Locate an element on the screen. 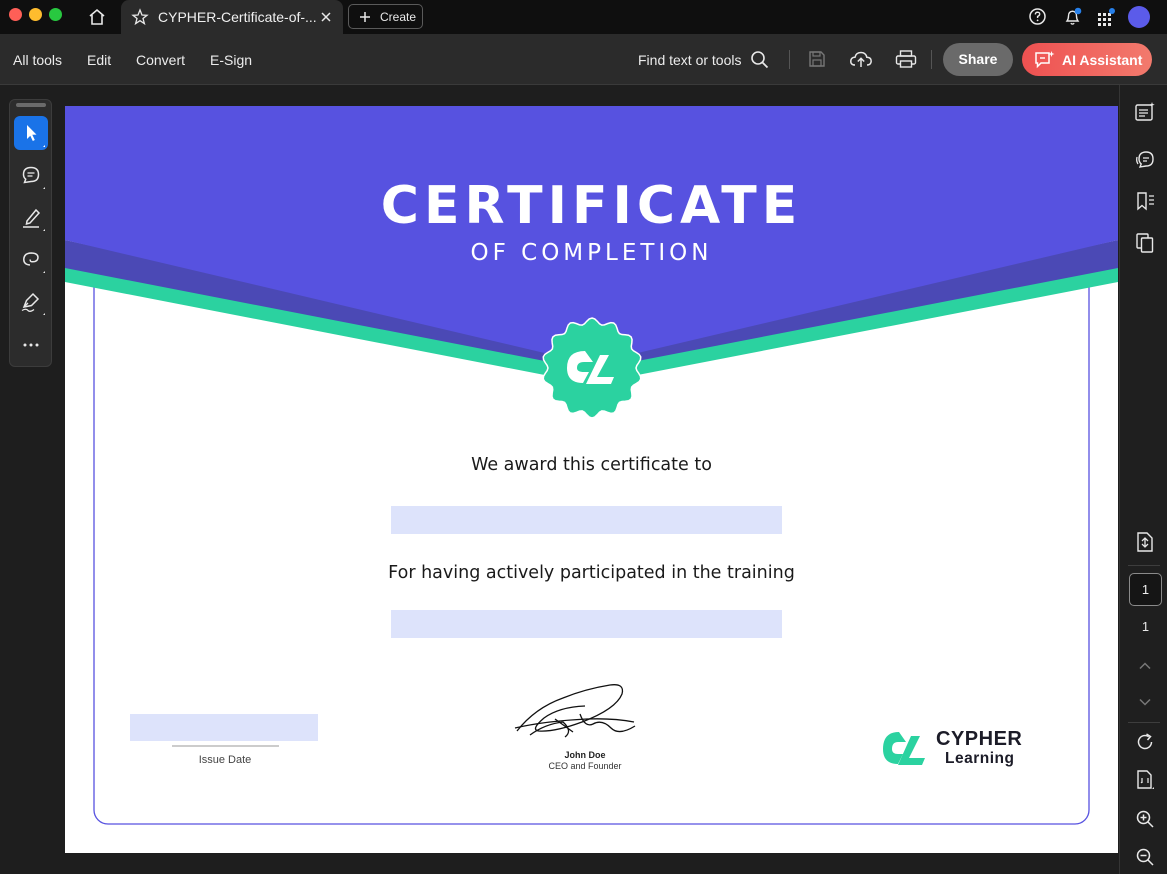 Image resolution: width=1167 pixels, height=874 pixels. sign-tool-button is located at coordinates (31, 301).